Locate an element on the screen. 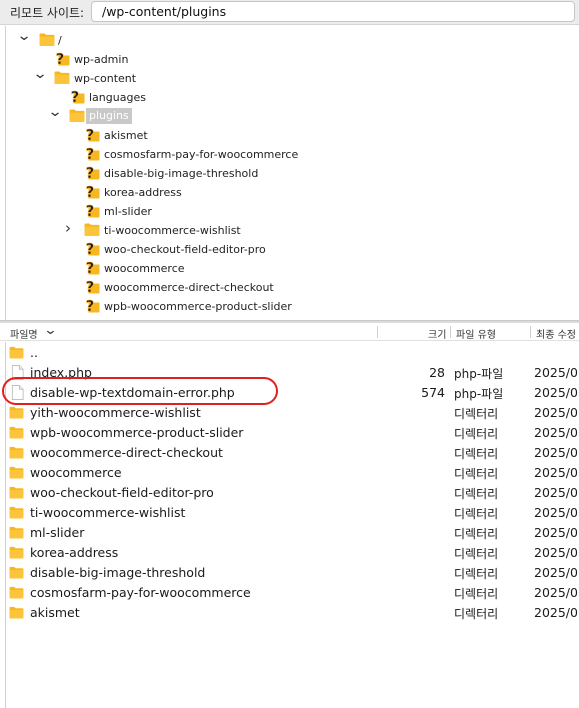 The width and height of the screenshot is (579, 708). tree-node-label: / is located at coordinates (60, 40).